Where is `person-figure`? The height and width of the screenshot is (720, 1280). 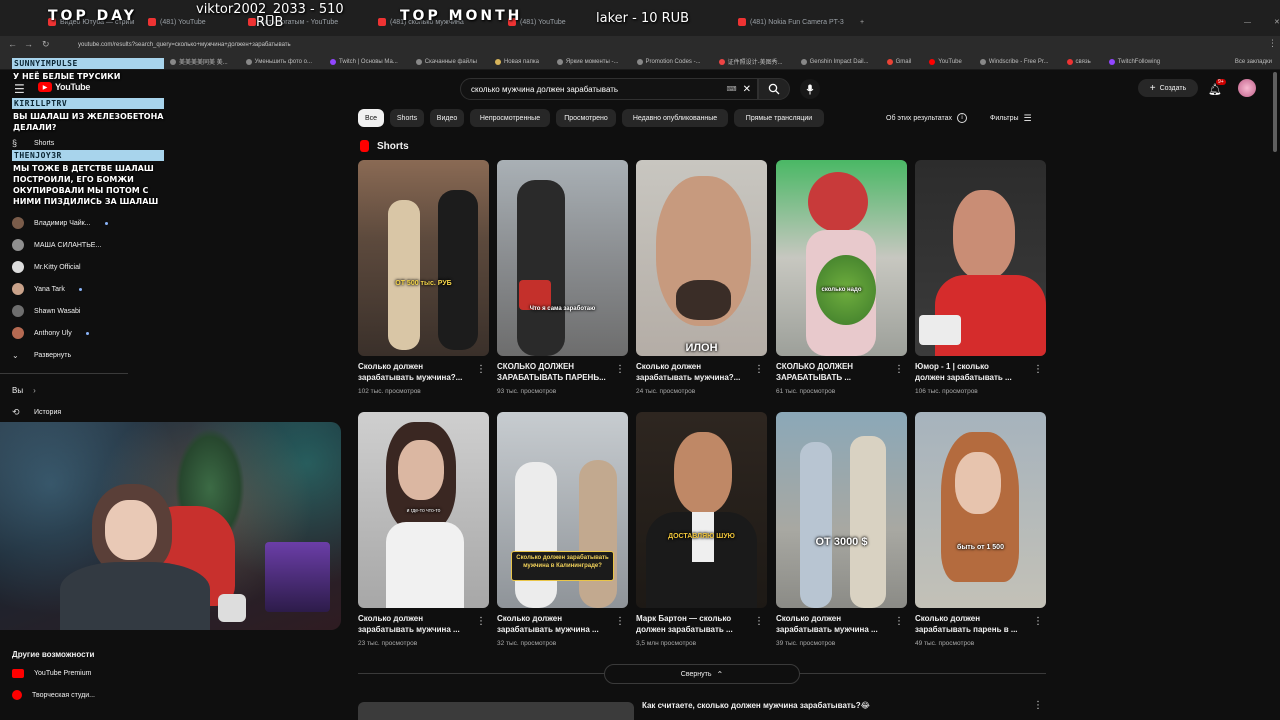 person-figure is located at coordinates (868, 522).